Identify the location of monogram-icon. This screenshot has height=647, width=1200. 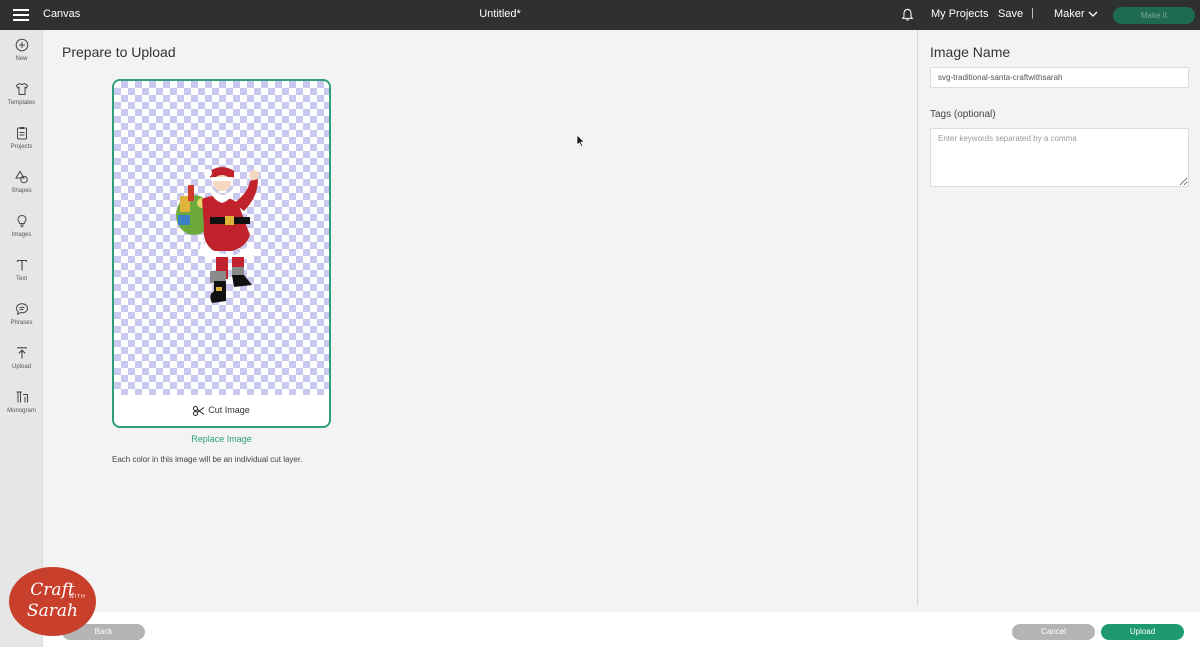
(22, 397).